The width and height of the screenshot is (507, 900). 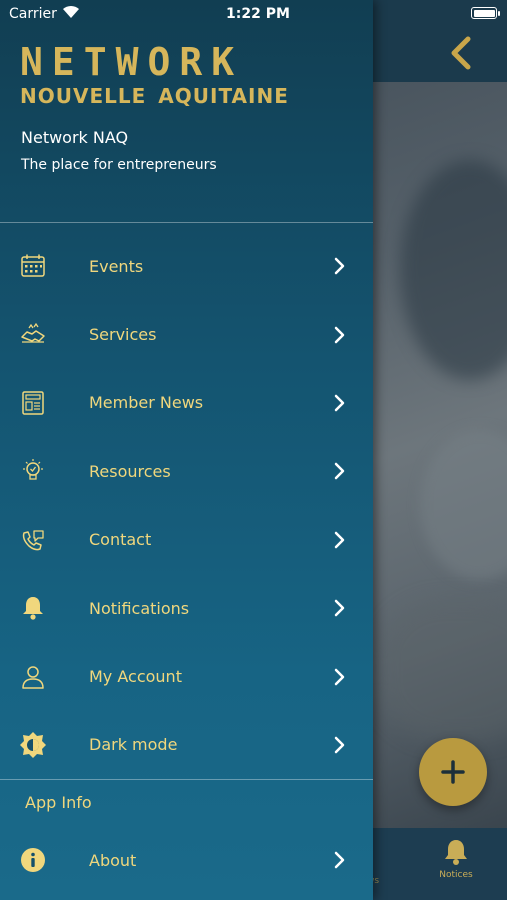 What do you see at coordinates (33, 677) in the screenshot?
I see `user-icon` at bounding box center [33, 677].